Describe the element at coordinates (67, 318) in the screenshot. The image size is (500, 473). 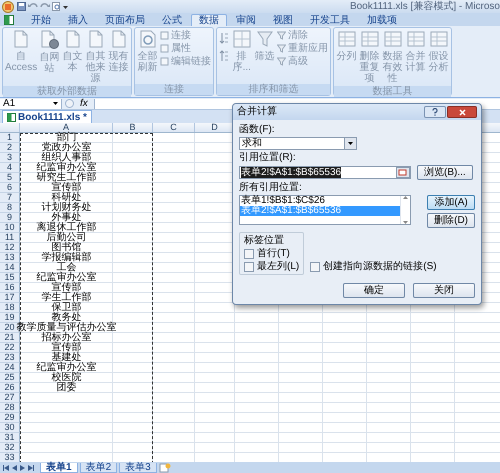
I see `table-cell: 教务处` at that location.